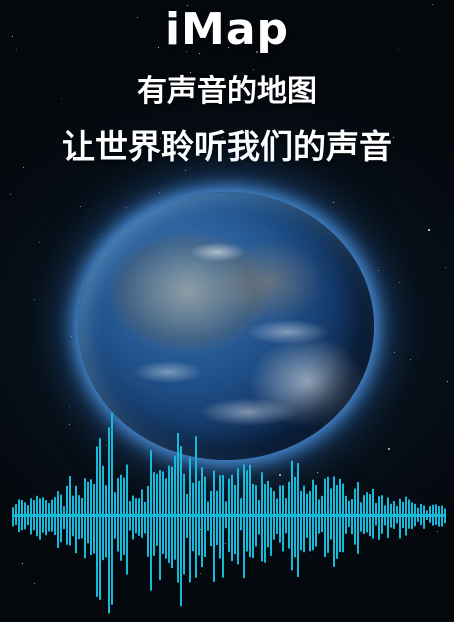  What do you see at coordinates (227, 29) in the screenshot?
I see `app-title: iMap` at bounding box center [227, 29].